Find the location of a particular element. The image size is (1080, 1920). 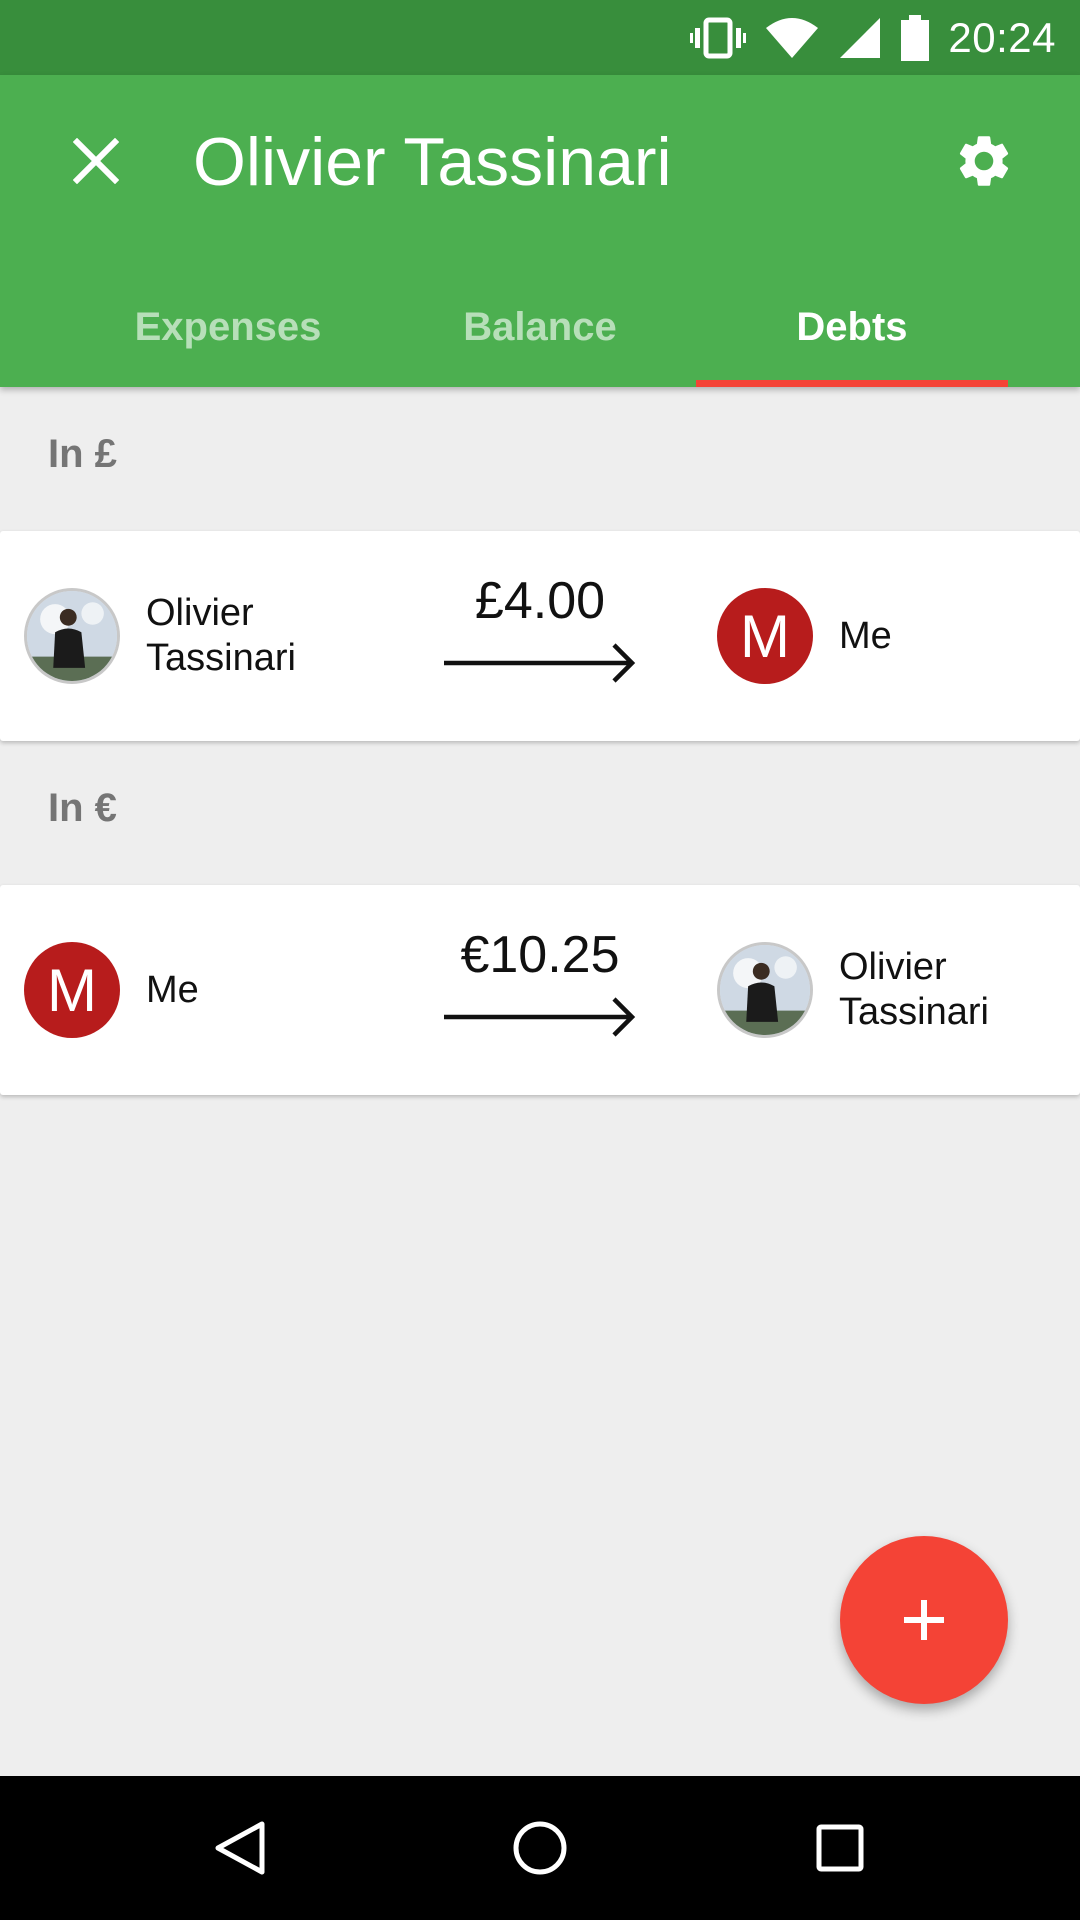

debt-amount-block: £4.00 is located at coordinates (540, 628).